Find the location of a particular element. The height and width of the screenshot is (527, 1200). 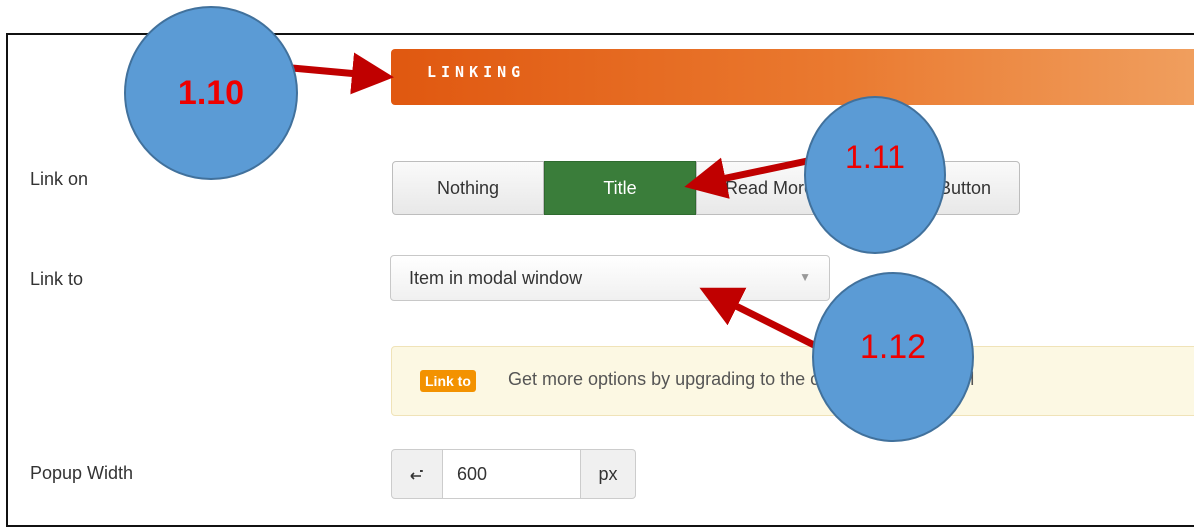

popup-width-label: Popup Width is located at coordinates (82, 473).